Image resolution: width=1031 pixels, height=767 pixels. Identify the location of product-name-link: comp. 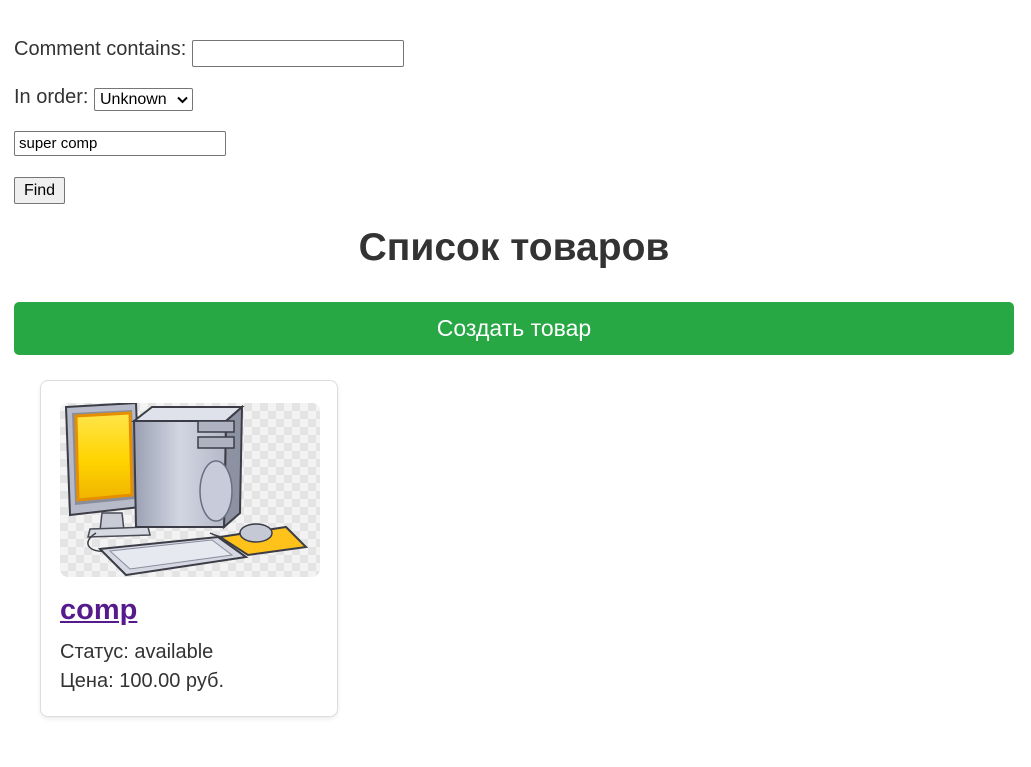
(98, 610).